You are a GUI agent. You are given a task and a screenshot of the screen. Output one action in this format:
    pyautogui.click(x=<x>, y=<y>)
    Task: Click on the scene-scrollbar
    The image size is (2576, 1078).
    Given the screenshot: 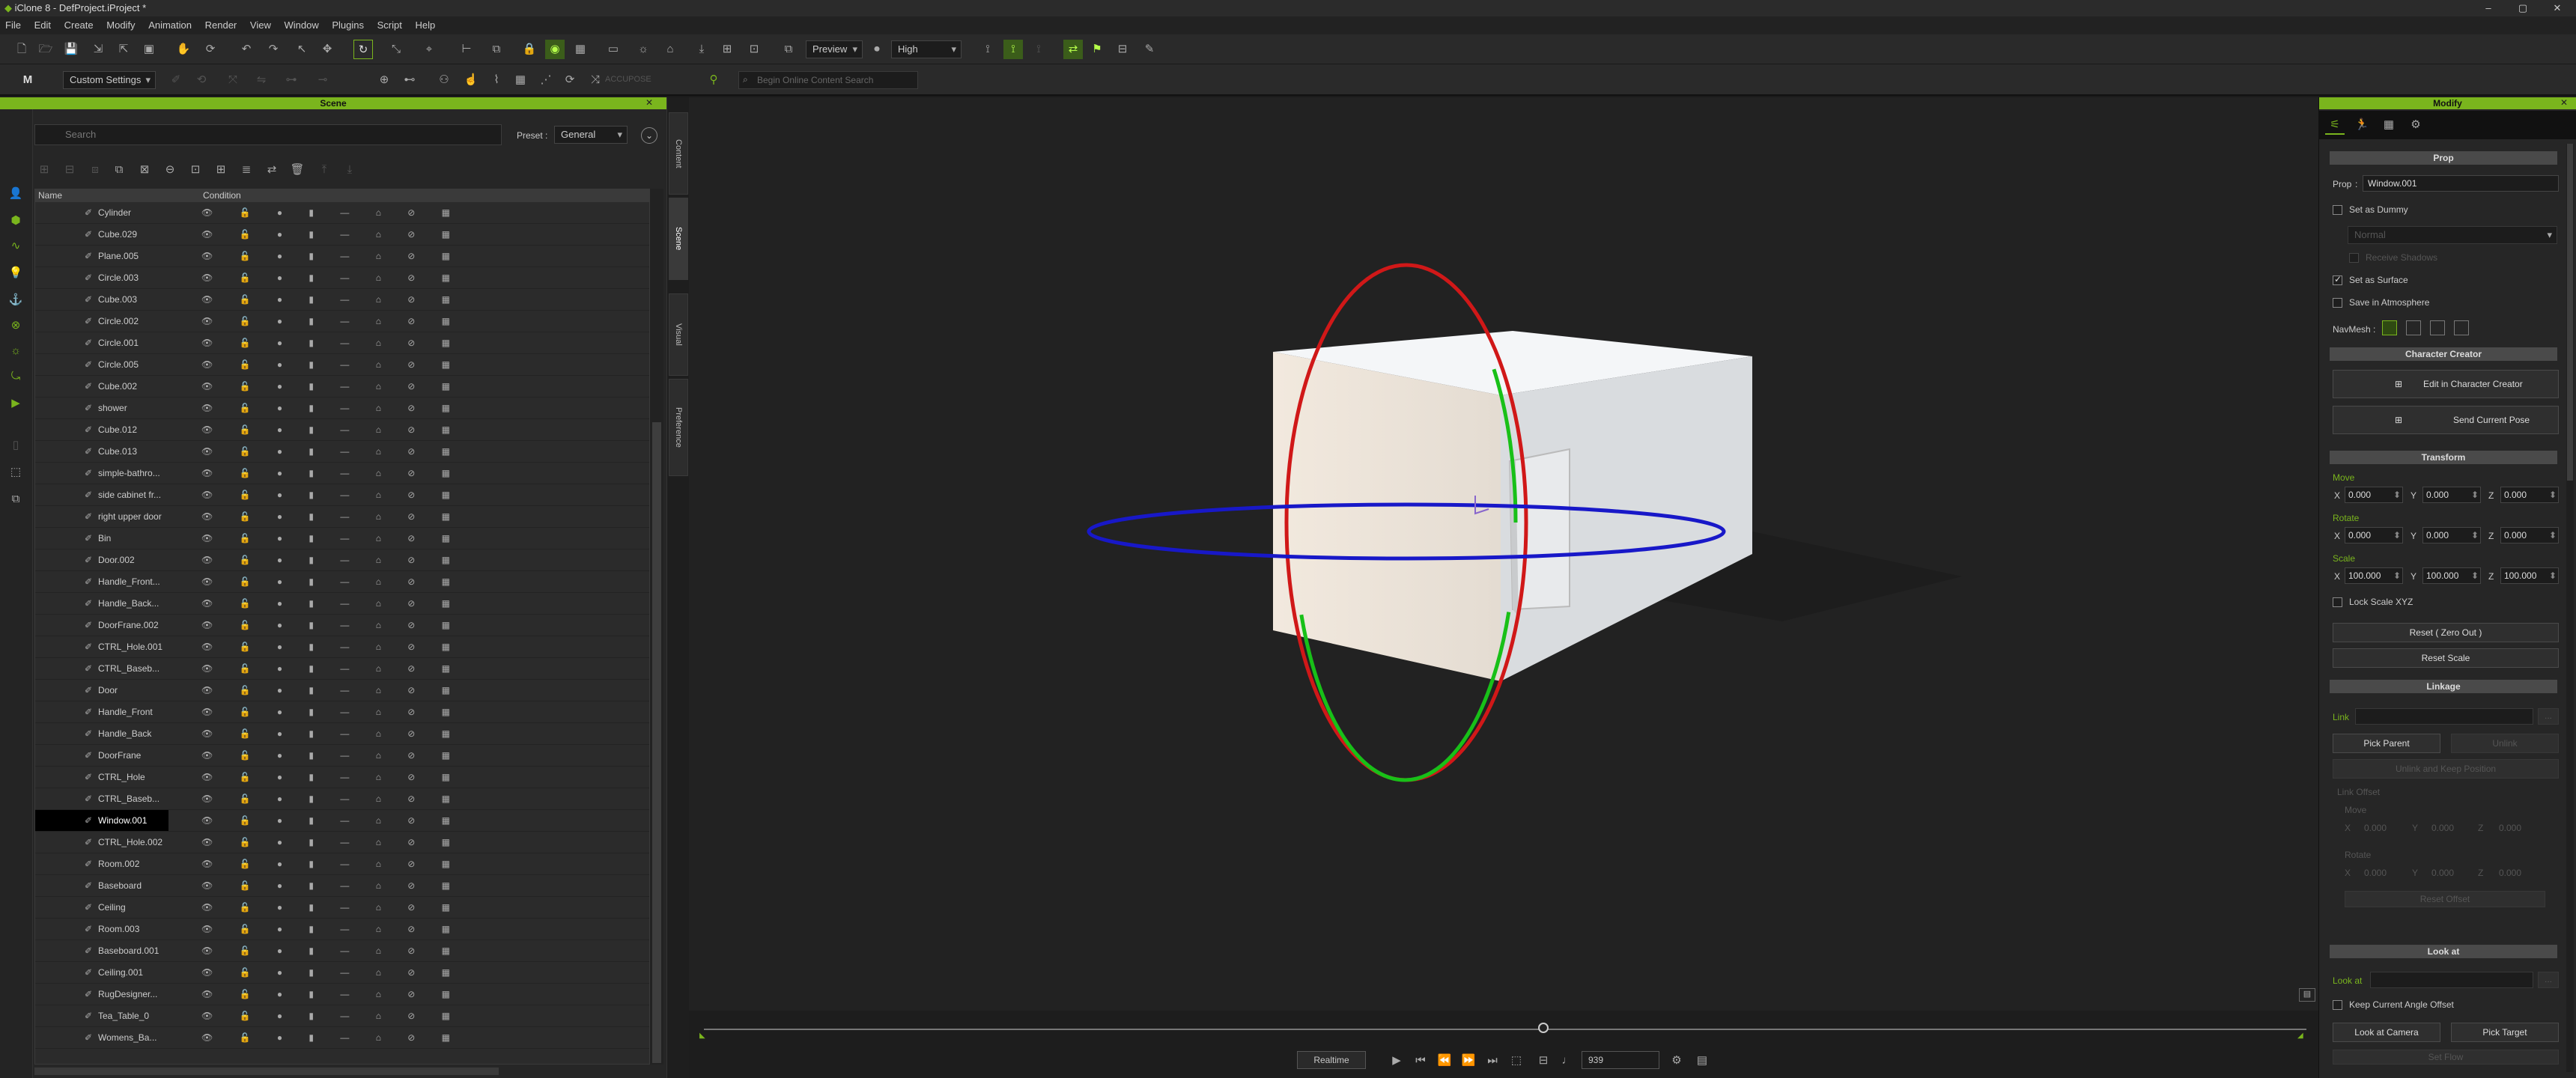 What is the action you would take?
    pyautogui.click(x=656, y=627)
    